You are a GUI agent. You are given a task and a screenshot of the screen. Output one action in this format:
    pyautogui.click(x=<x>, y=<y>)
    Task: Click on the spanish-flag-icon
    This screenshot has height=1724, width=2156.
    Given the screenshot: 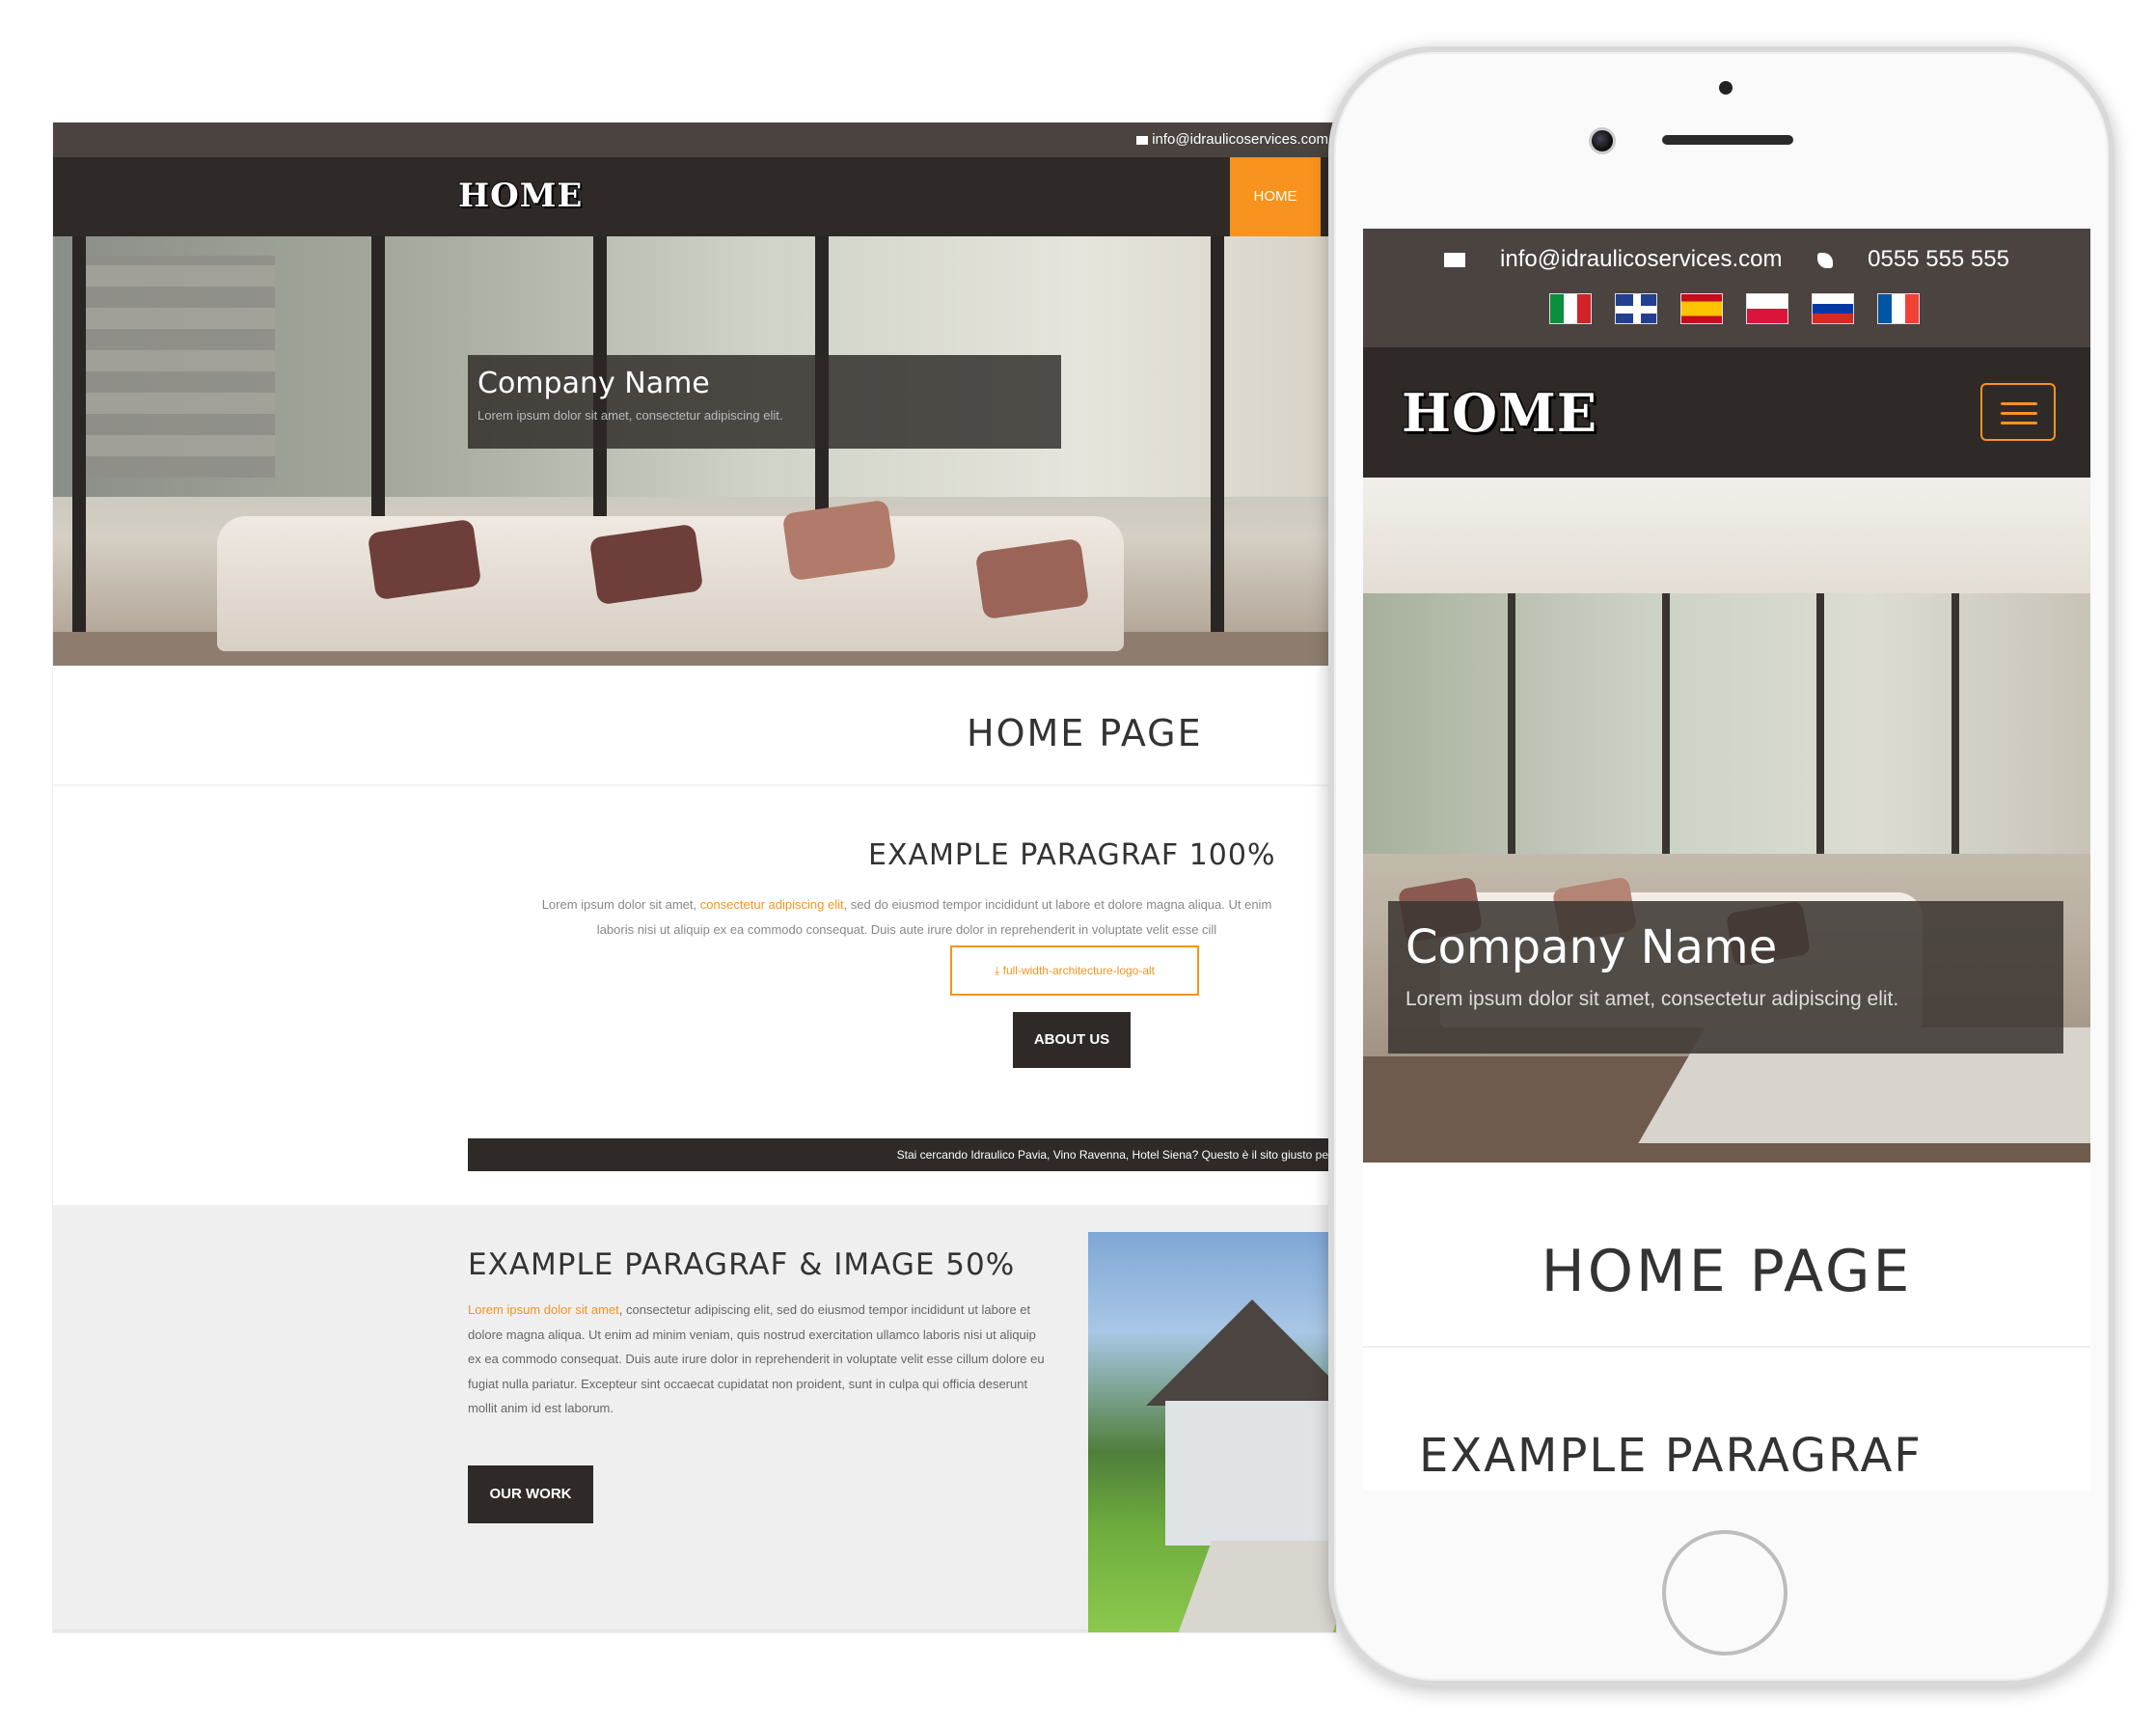 What is the action you would take?
    pyautogui.click(x=1701, y=309)
    